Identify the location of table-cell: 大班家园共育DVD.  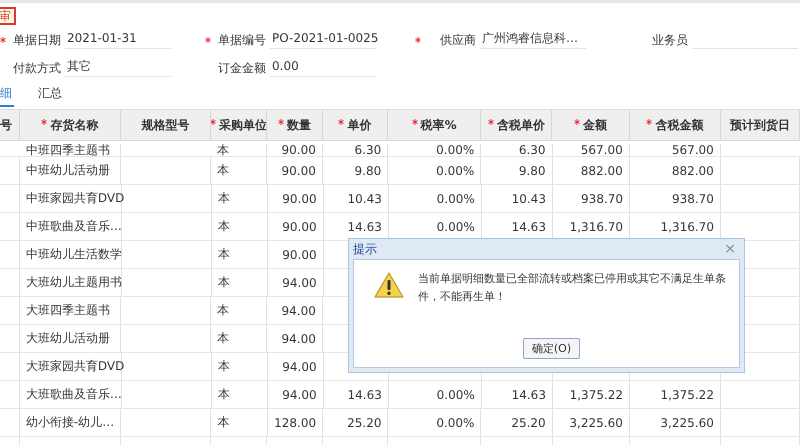
(71, 366).